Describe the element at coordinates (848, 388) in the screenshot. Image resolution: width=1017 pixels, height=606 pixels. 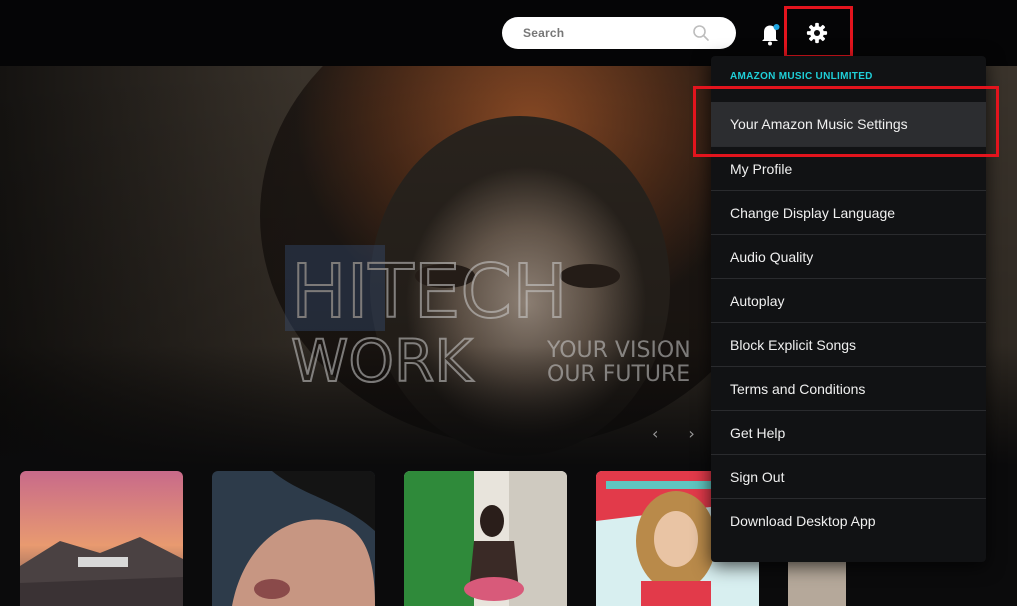
I see `menu-item-terms-and-conditions: Terms and Conditions` at that location.